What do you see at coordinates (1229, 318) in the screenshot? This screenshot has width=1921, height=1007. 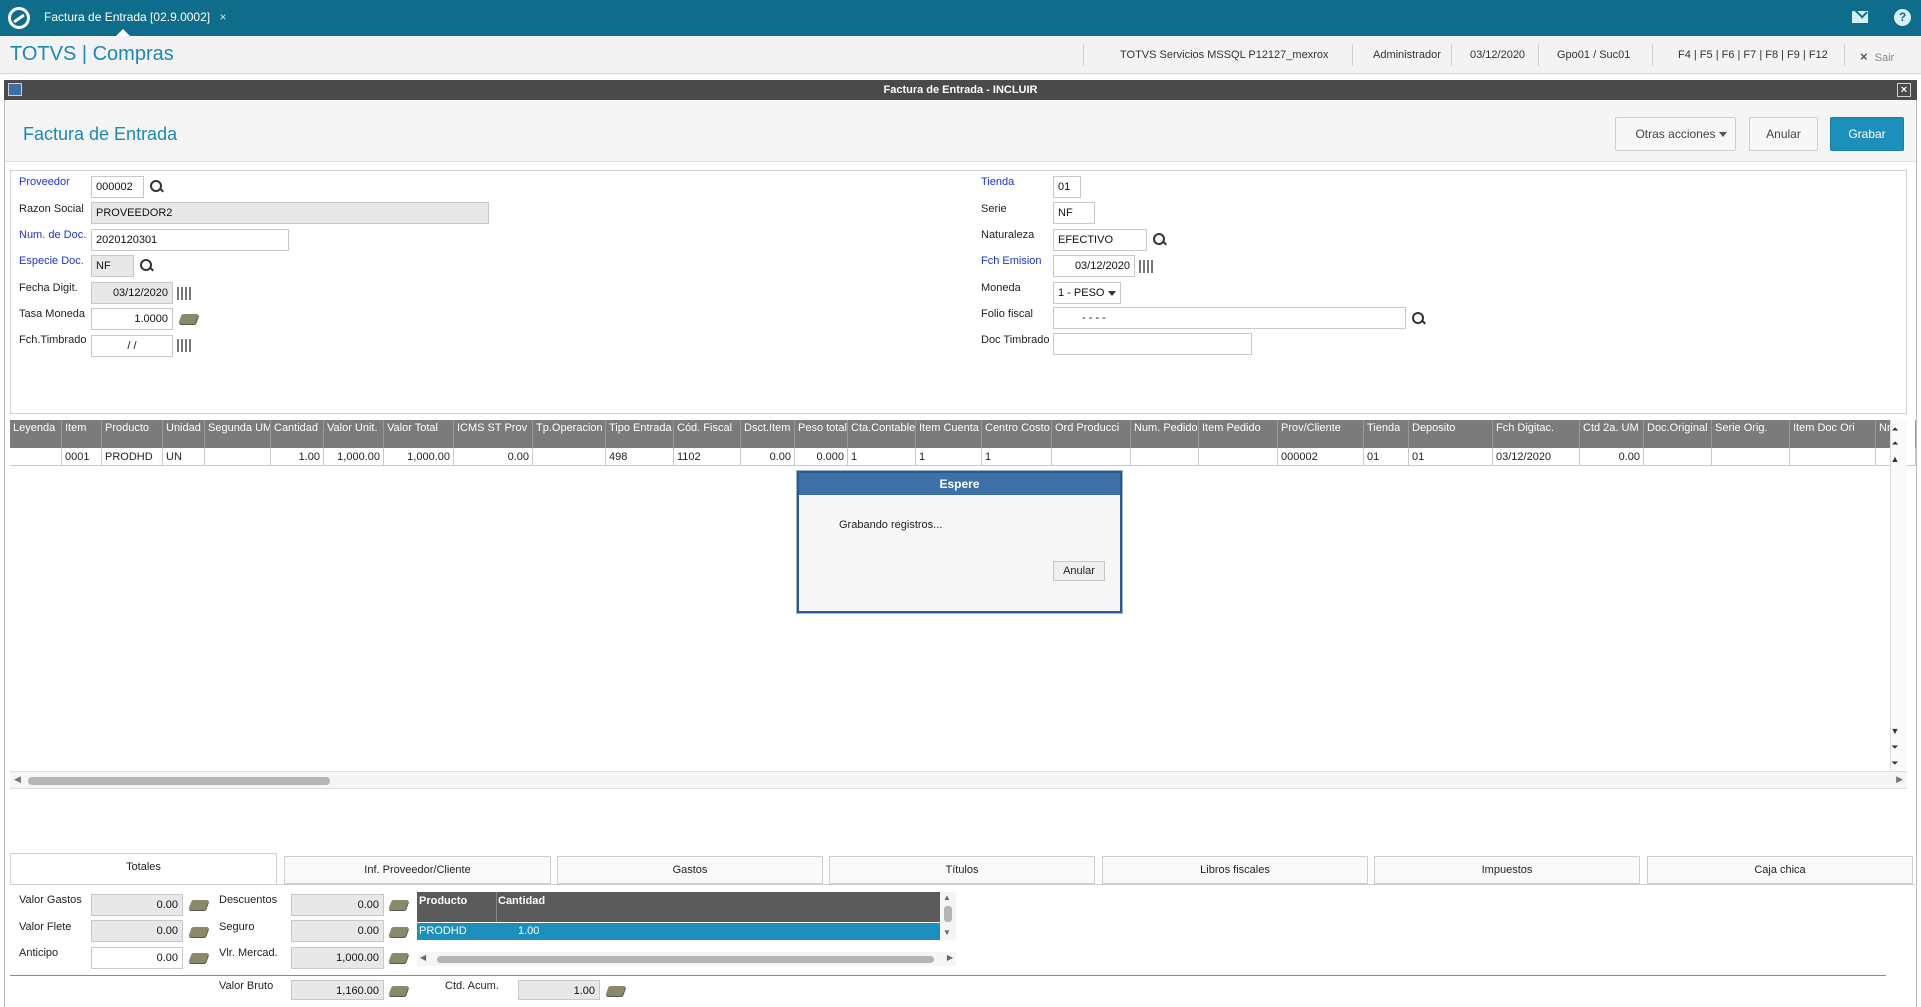 I see `folio-fiscal-field: - - - -` at bounding box center [1229, 318].